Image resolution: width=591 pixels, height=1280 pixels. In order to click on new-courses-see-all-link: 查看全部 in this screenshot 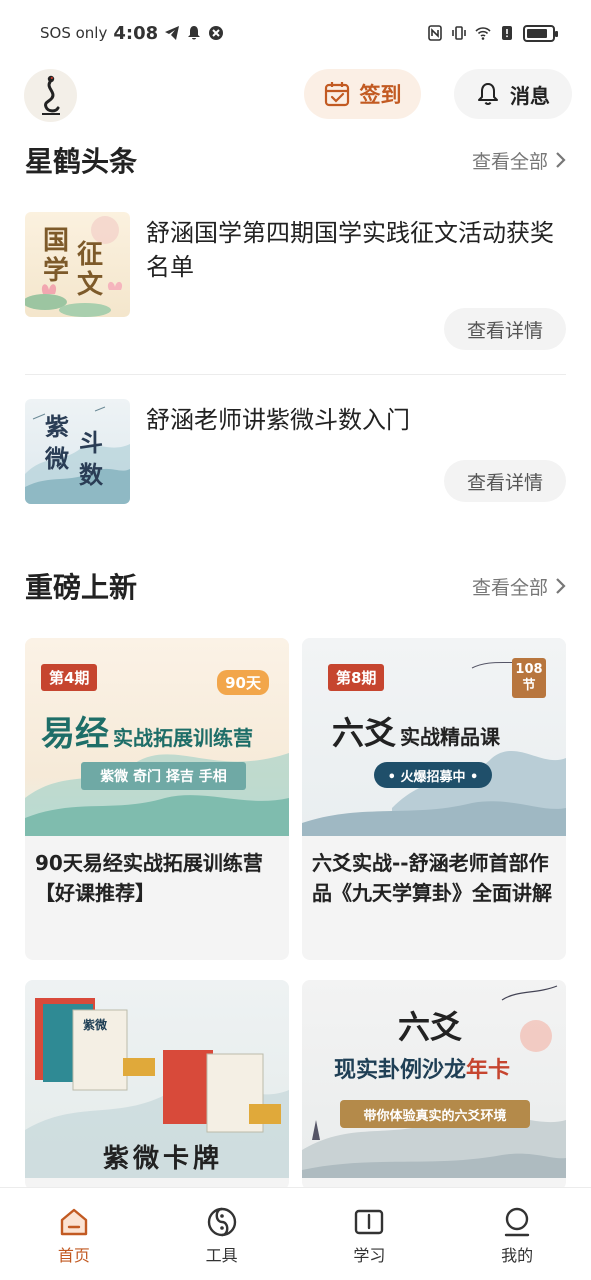, I will do `click(519, 586)`.